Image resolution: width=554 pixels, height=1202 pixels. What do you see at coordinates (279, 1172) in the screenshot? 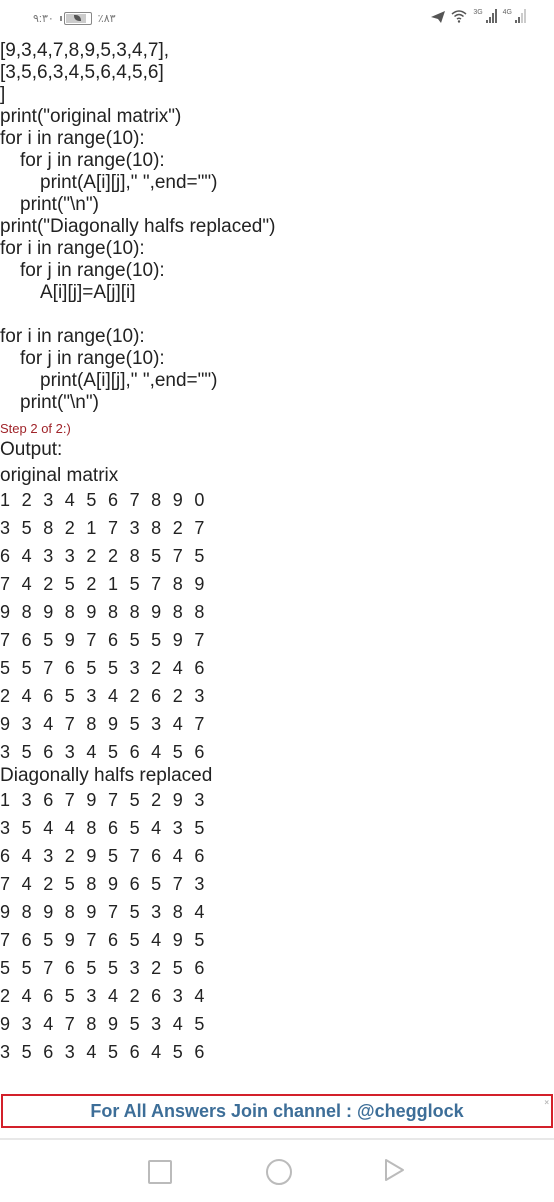
I see `home-button` at bounding box center [279, 1172].